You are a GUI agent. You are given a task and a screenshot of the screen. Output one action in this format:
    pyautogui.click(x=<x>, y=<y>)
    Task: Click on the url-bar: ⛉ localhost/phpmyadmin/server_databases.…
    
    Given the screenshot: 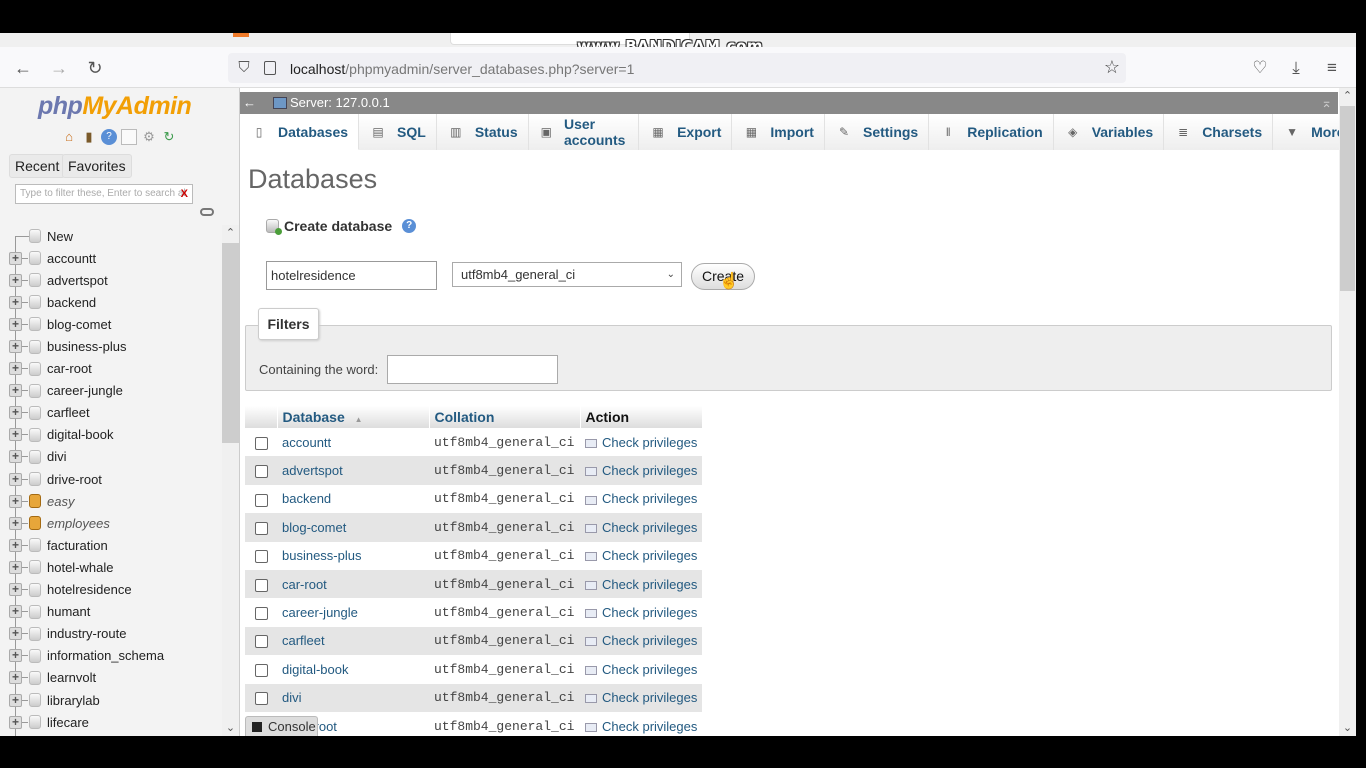 What is the action you would take?
    pyautogui.click(x=677, y=68)
    